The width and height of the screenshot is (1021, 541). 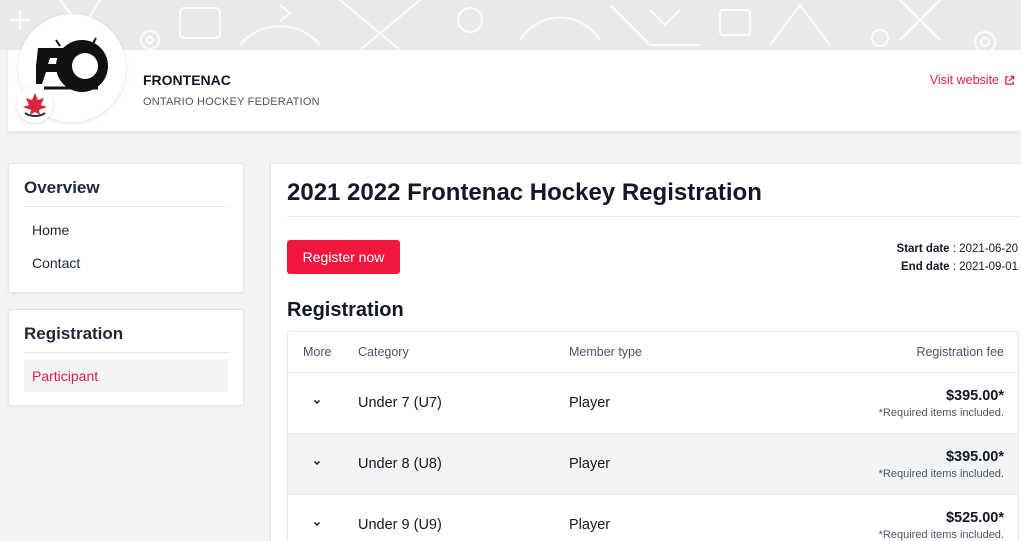 I want to click on maple-leaf-icon, so click(x=35, y=105).